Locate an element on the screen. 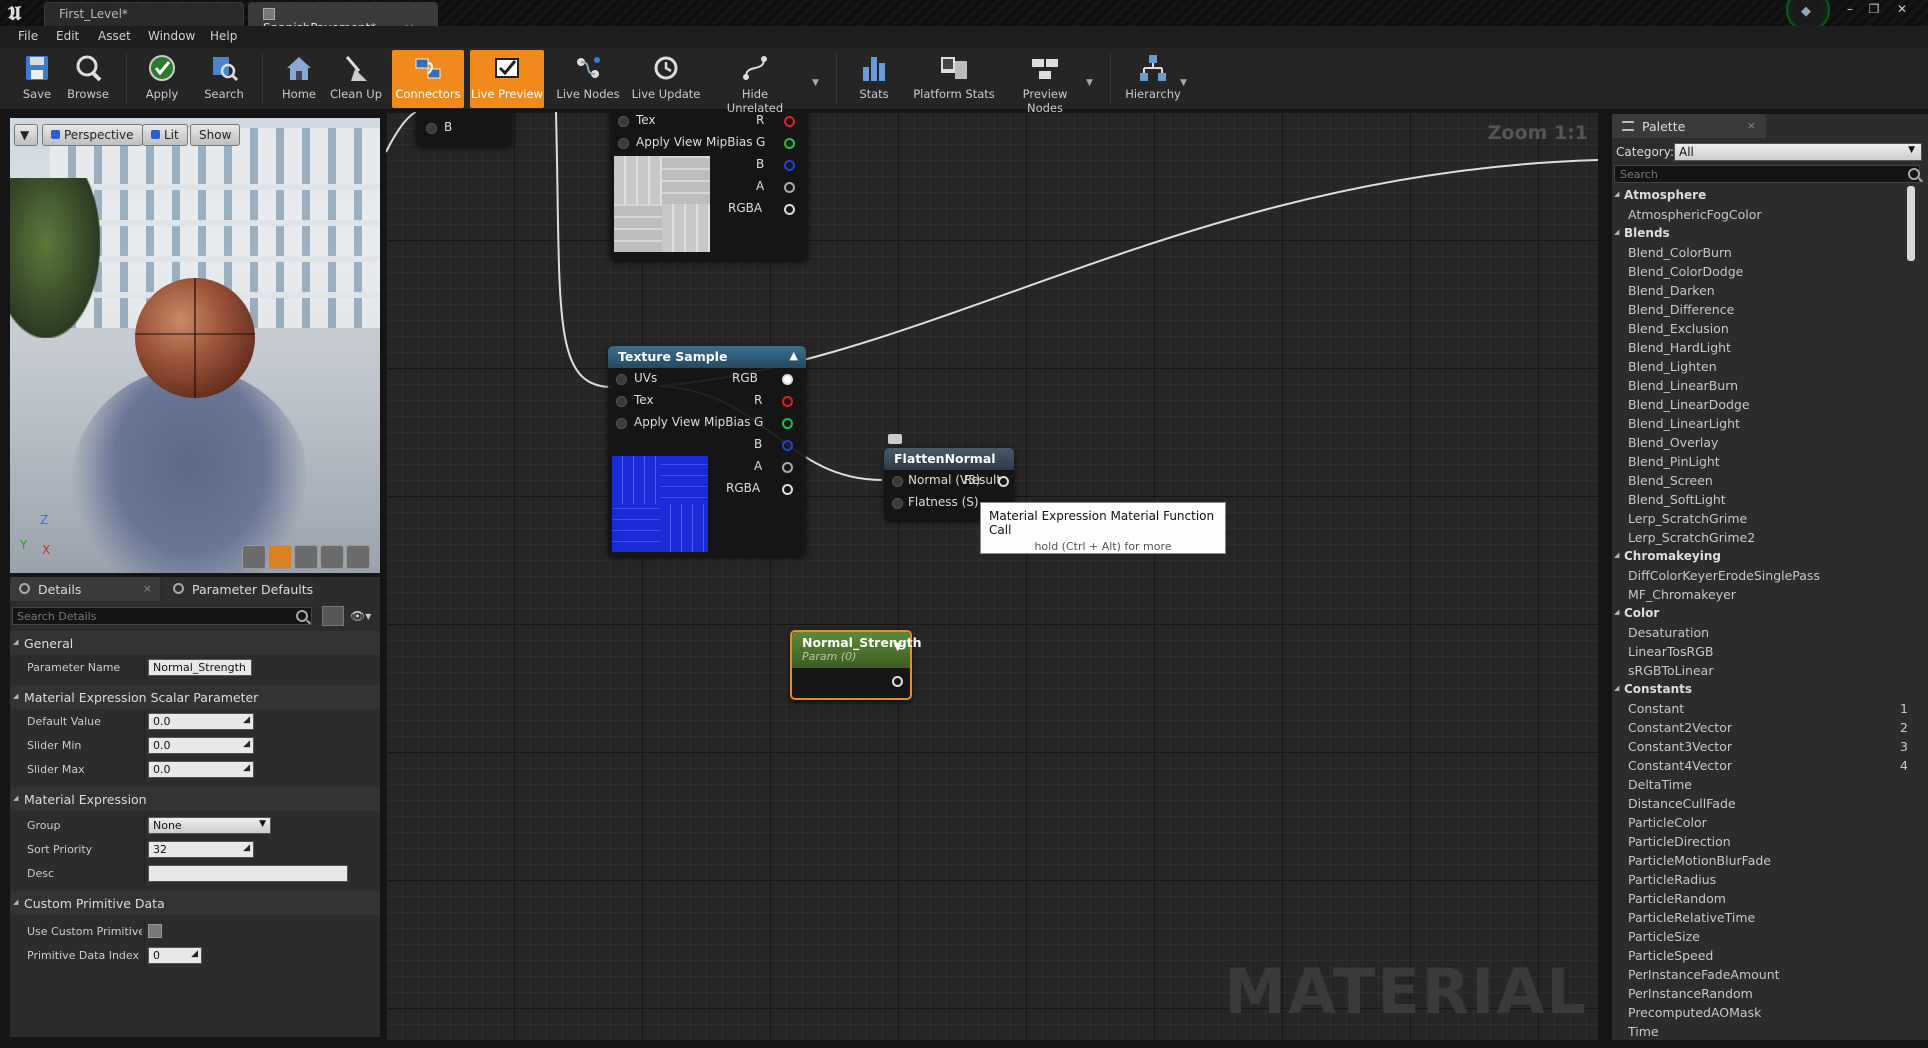 The width and height of the screenshot is (1928, 1048). palette-scrollbar is located at coordinates (1911, 223).